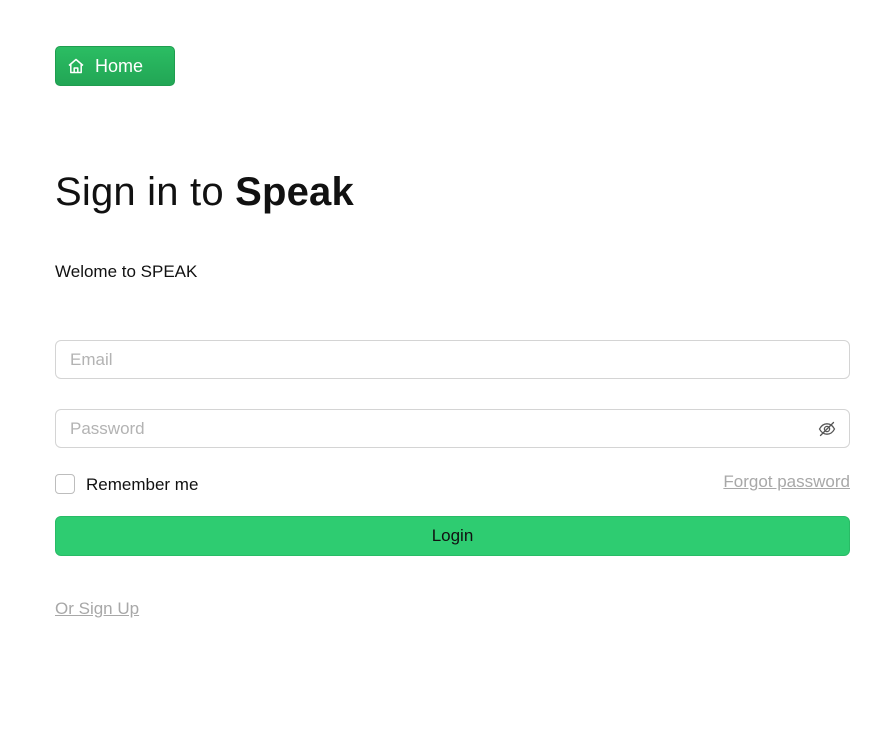 The image size is (895, 751). I want to click on home-button: Home, so click(115, 66).